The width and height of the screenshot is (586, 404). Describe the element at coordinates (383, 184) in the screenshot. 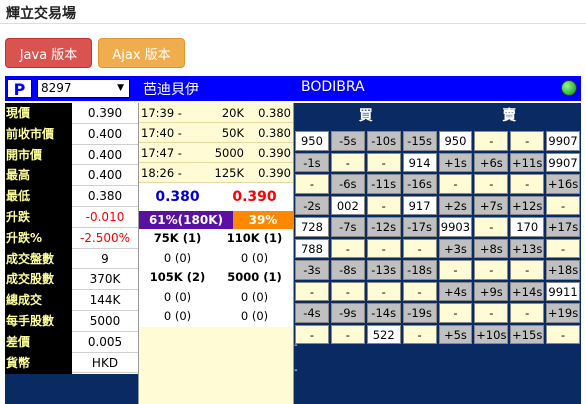

I see `broker-cell: -11s` at that location.